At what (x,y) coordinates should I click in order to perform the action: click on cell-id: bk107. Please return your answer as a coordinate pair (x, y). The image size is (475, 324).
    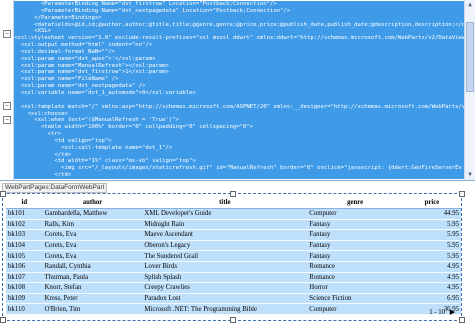
    Looking at the image, I should click on (24, 277).